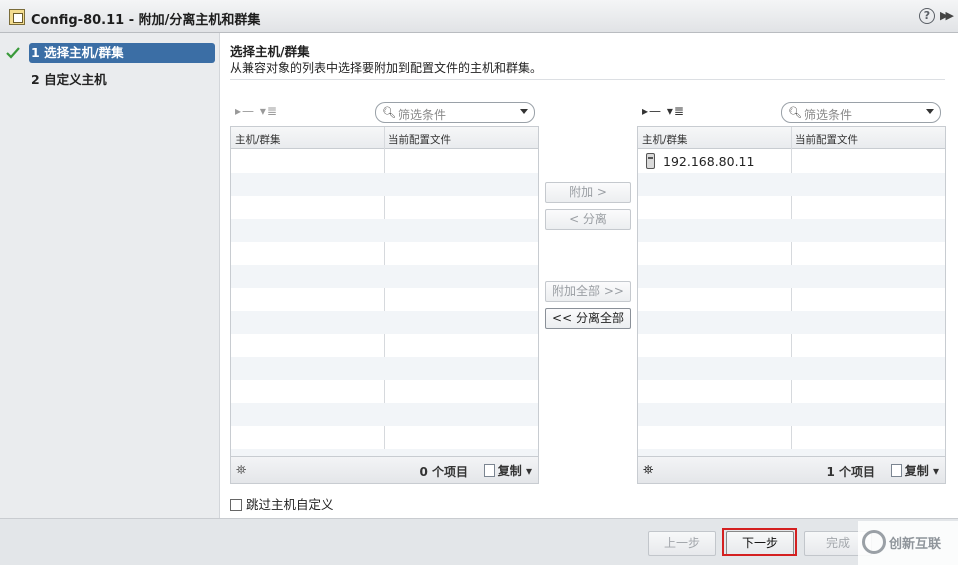 The height and width of the screenshot is (565, 958). What do you see at coordinates (850, 472) in the screenshot?
I see `item-count: 1 个项目` at bounding box center [850, 472].